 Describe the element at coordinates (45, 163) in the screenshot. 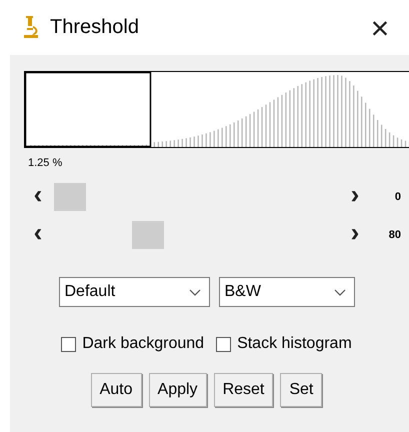

I see `percent-label: 1.25 %` at that location.